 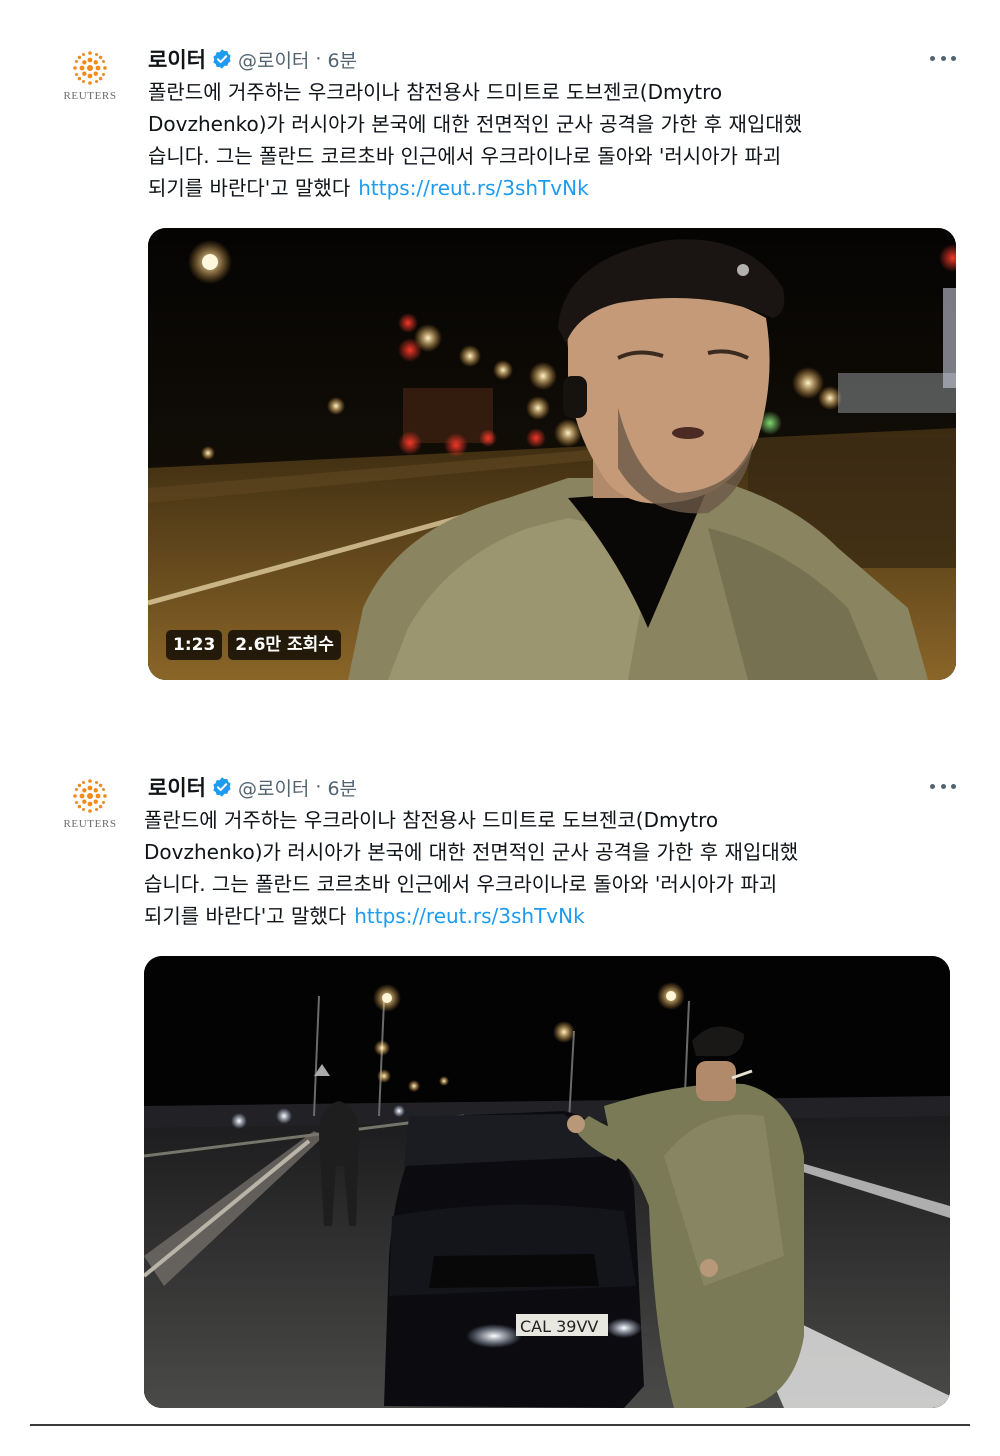 What do you see at coordinates (500, 1425) in the screenshot?
I see `bottom-divider` at bounding box center [500, 1425].